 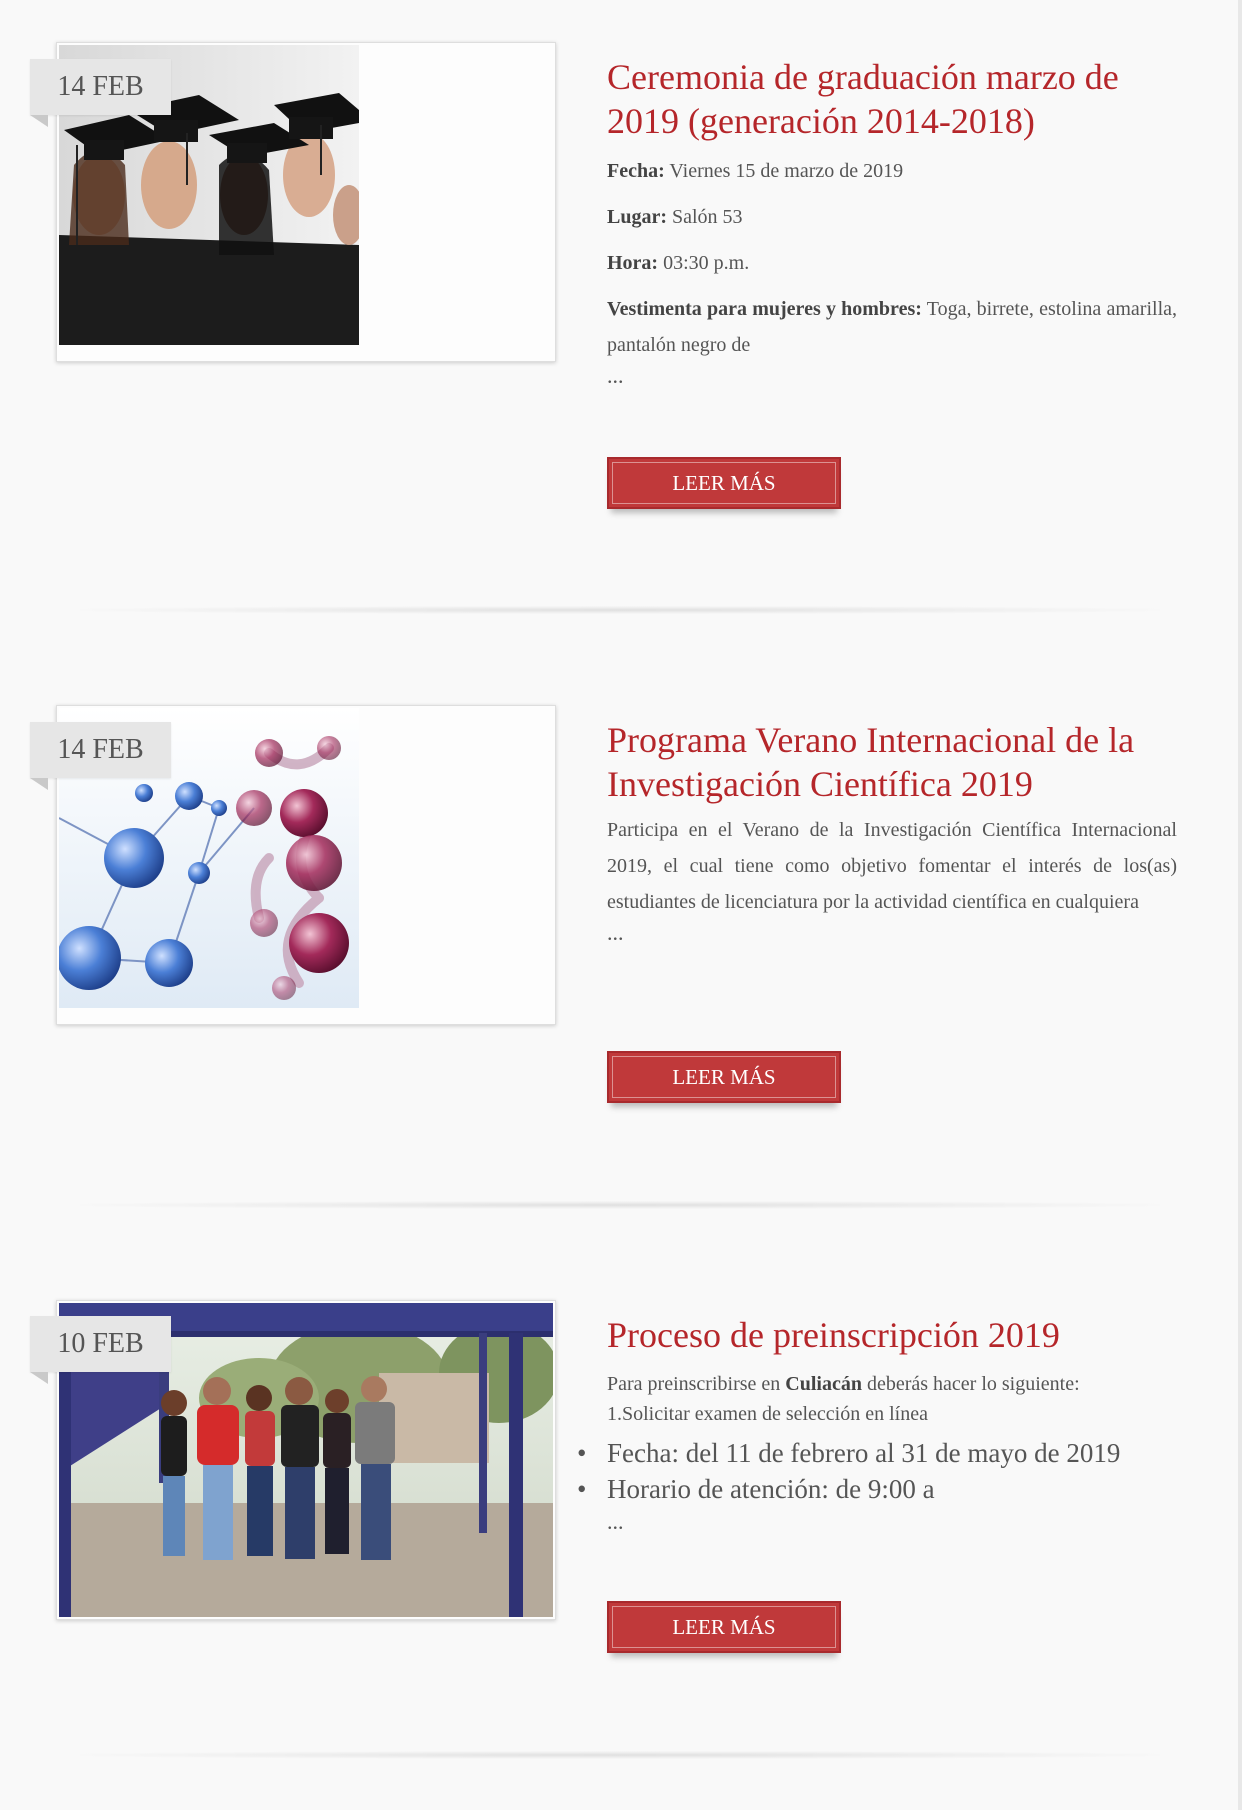 I want to click on meta-label: Vestimenta para mujeres y hombres:, so click(x=764, y=309).